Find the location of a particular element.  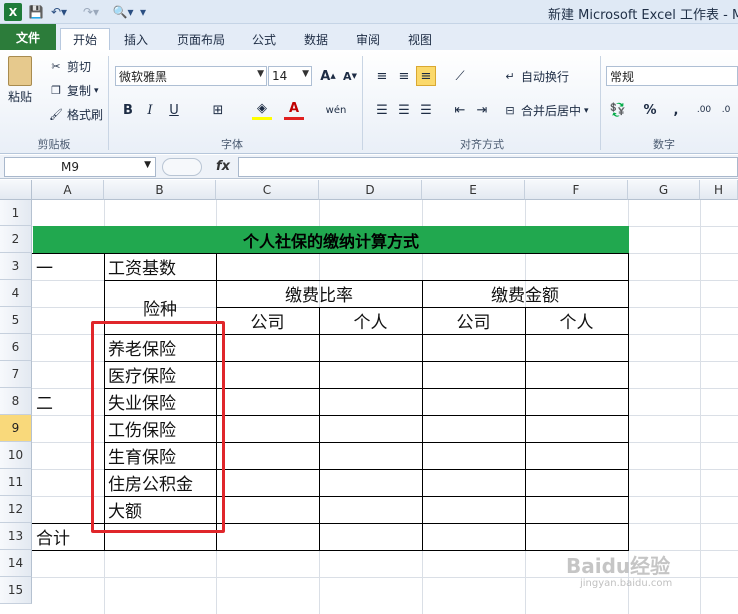

formula-bar-handle is located at coordinates (182, 167).